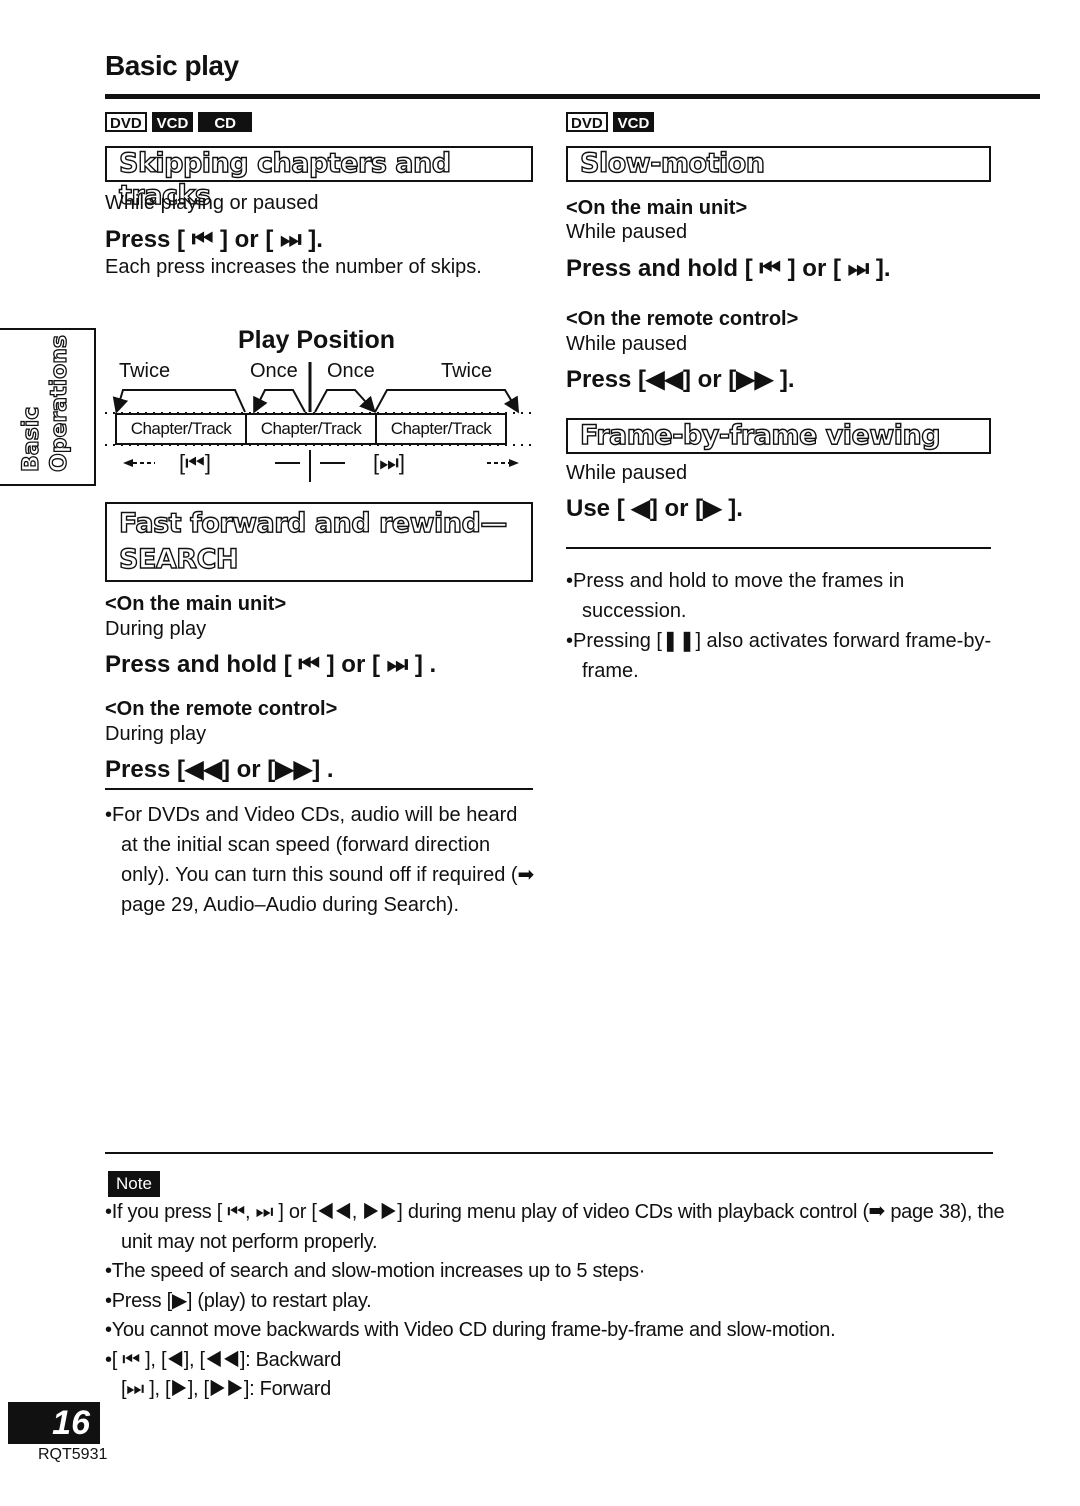 The image size is (1080, 1506). What do you see at coordinates (313, 523) in the screenshot?
I see `search-heading-line1: Fast forward and rewind—` at bounding box center [313, 523].